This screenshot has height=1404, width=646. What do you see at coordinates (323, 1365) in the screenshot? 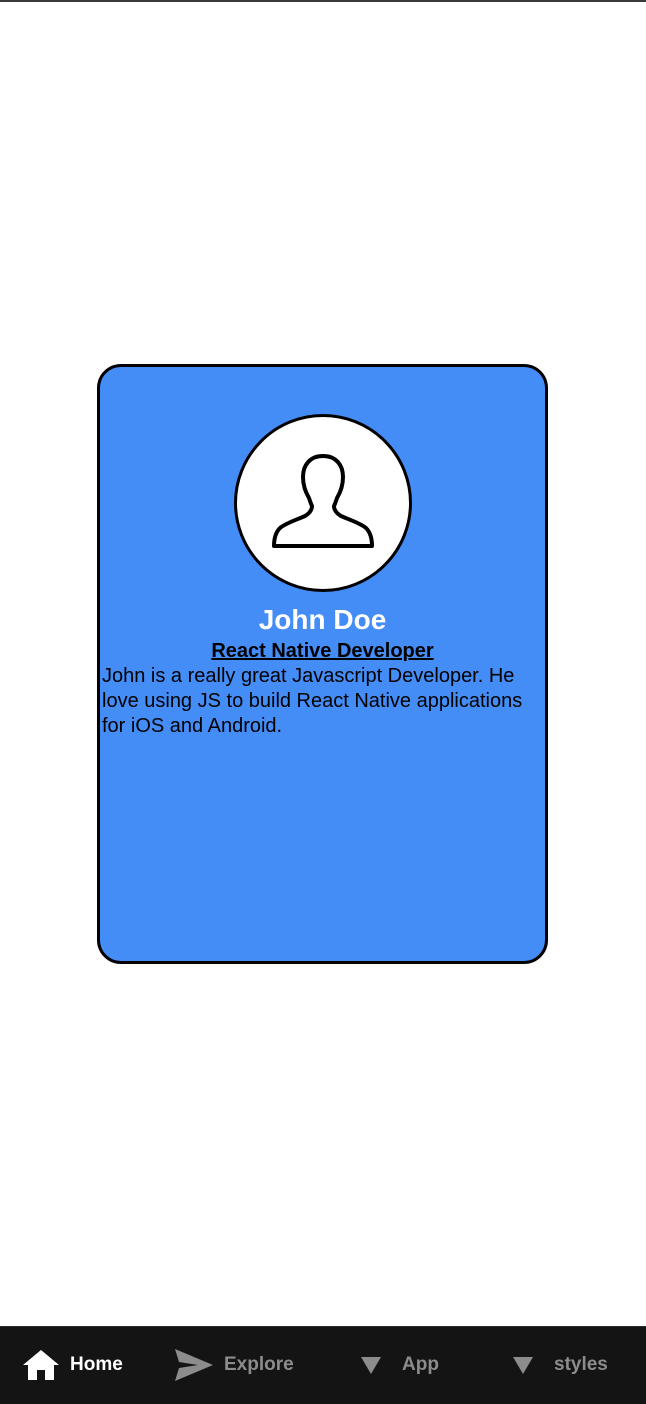
I see `bottom-tab-bar: Home Explore App styles` at bounding box center [323, 1365].